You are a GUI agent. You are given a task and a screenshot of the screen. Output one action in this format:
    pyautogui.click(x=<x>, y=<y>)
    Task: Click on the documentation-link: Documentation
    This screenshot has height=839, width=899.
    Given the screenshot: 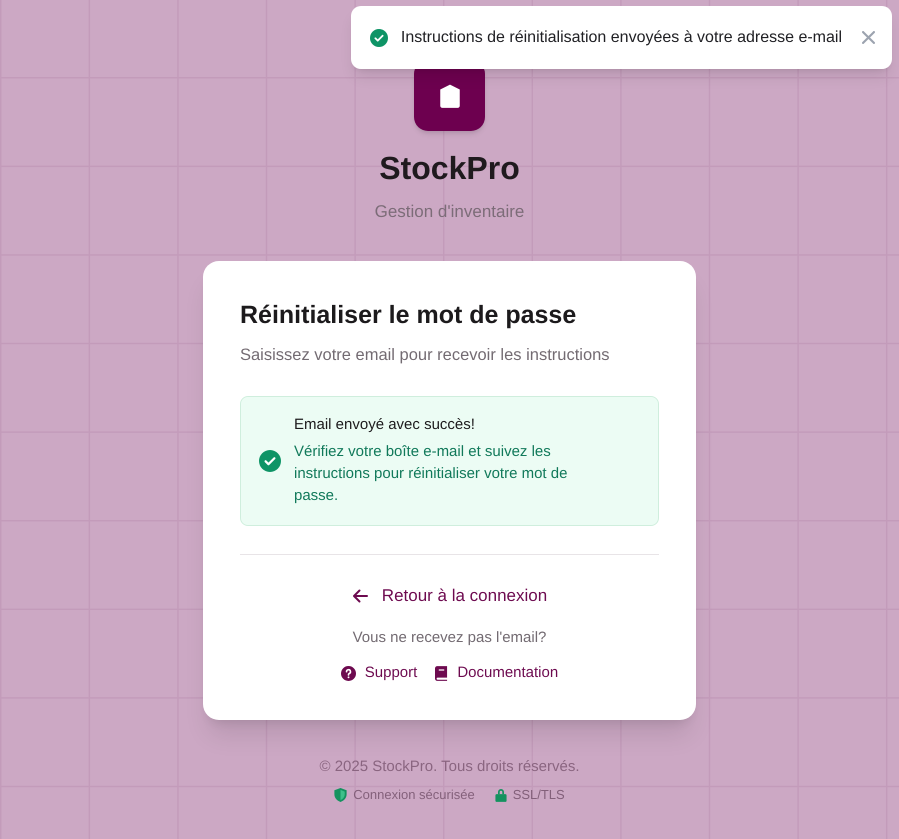 What is the action you would take?
    pyautogui.click(x=496, y=673)
    